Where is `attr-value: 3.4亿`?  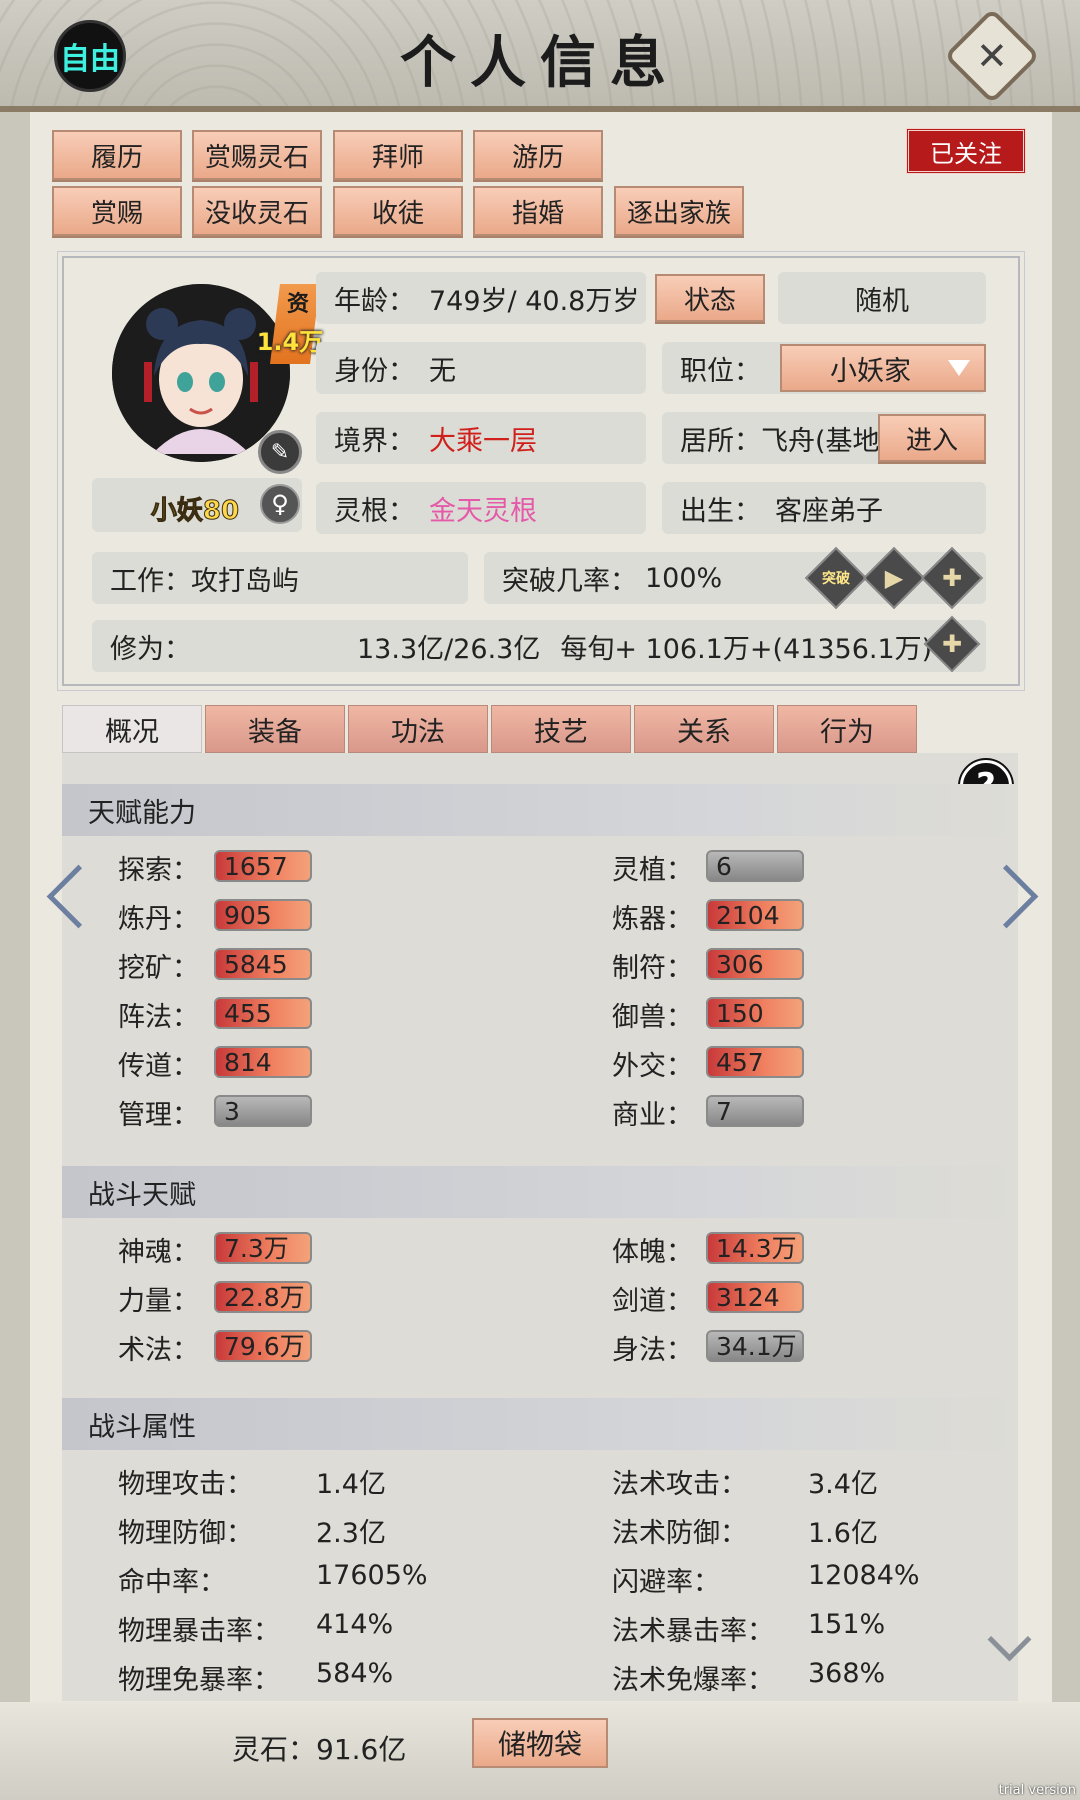 attr-value: 3.4亿 is located at coordinates (843, 1484).